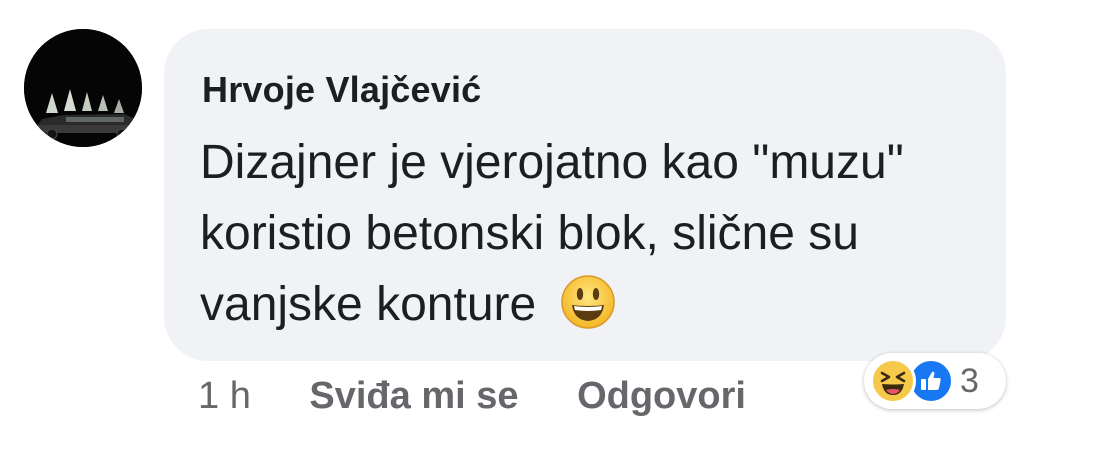 This screenshot has width=1113, height=456. Describe the element at coordinates (341, 90) in the screenshot. I see `comment-author: Hrvoje Vlajčević` at that location.